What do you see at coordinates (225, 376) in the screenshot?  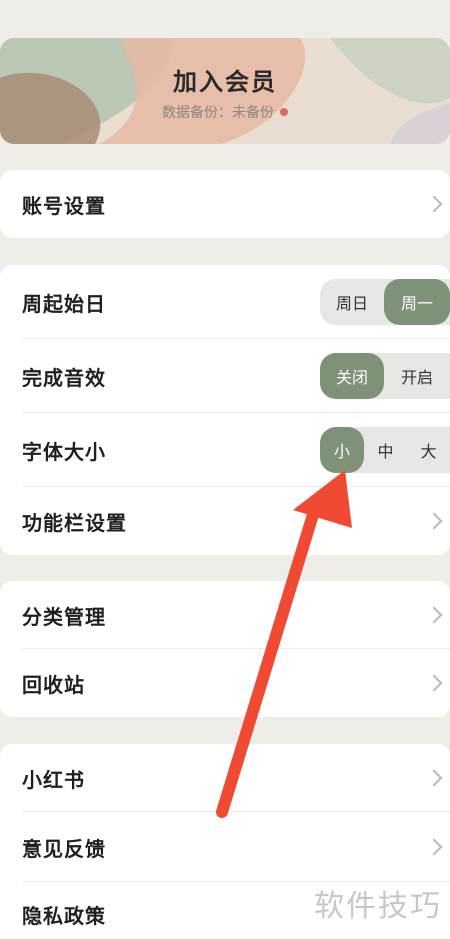 I see `completion-sound-row: 完成音效 关闭 开启` at bounding box center [225, 376].